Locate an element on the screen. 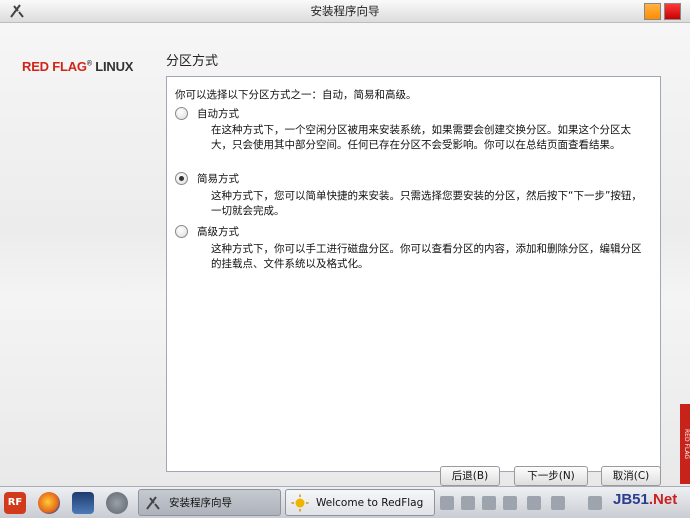 This screenshot has height=518, width=690. redflag-logo: RED FLAG® LINUX is located at coordinates (77, 66).